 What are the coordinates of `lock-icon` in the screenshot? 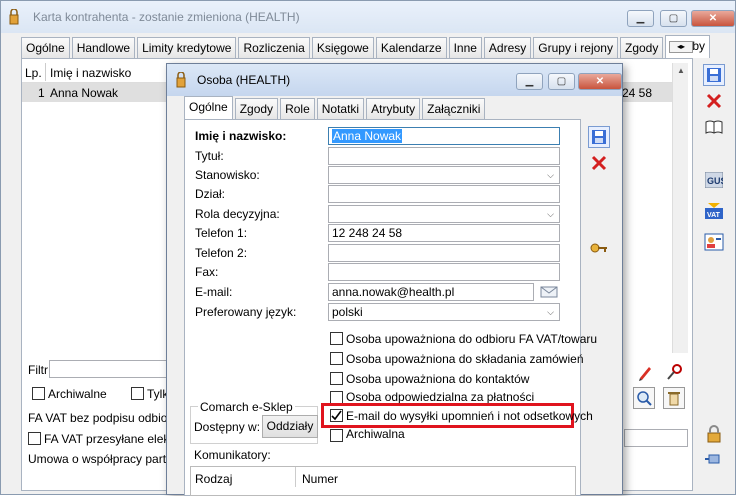 It's located at (714, 434).